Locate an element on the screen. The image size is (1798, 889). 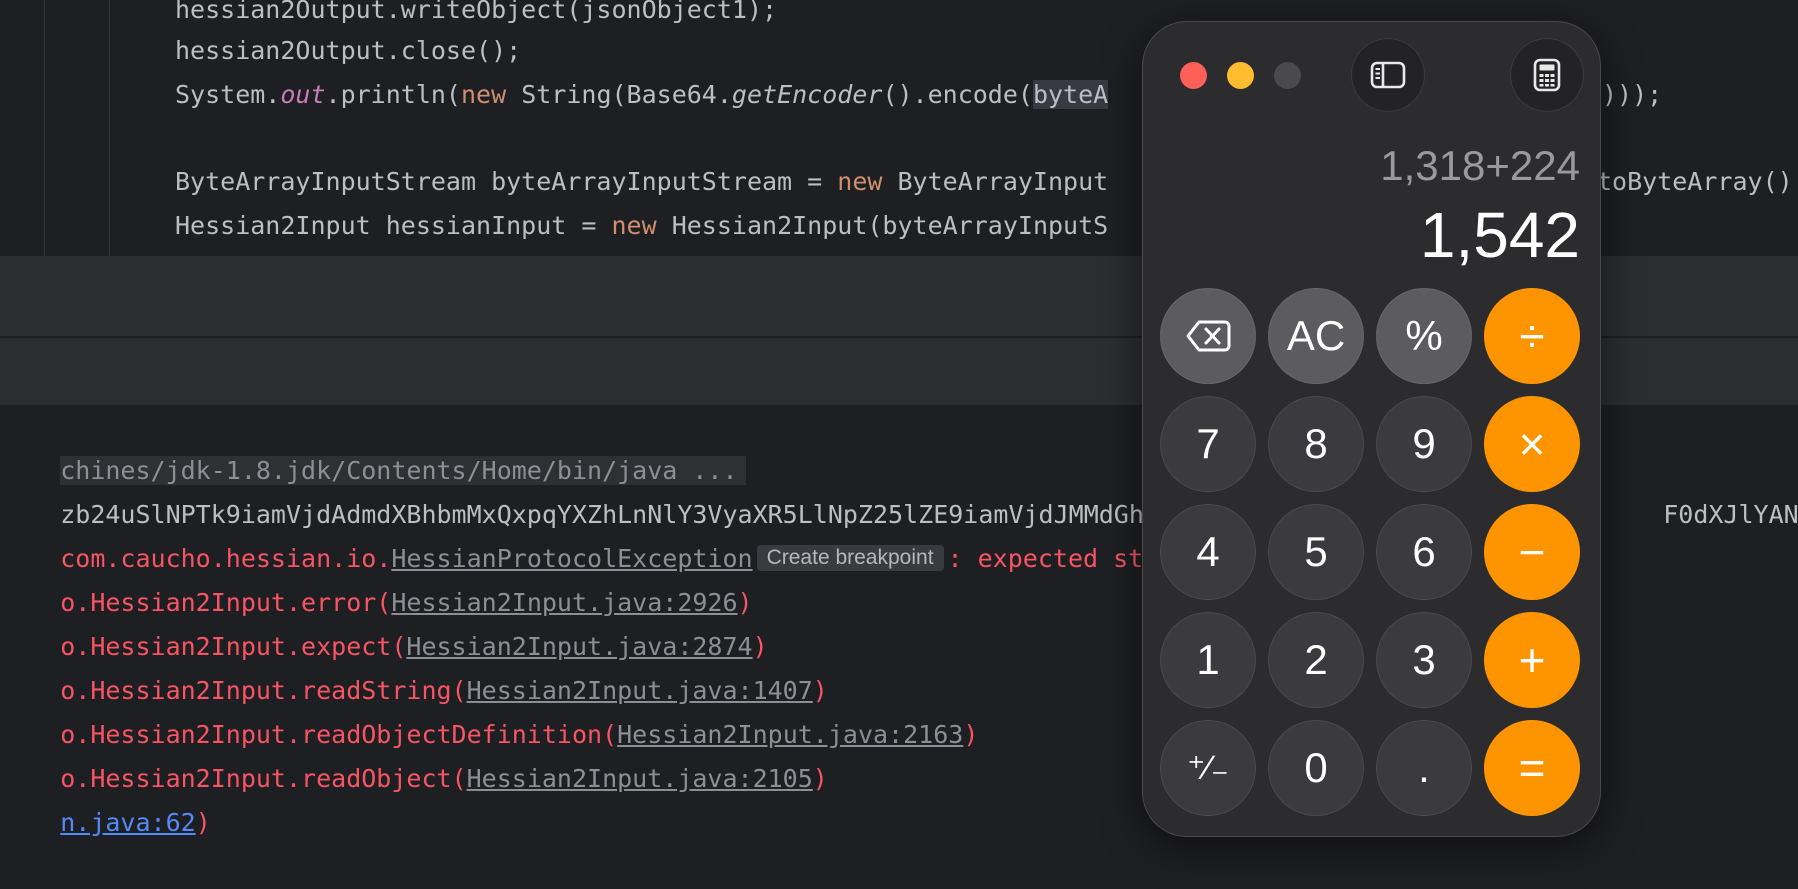
code-line: hessian2Output.close(); is located at coordinates (348, 51).